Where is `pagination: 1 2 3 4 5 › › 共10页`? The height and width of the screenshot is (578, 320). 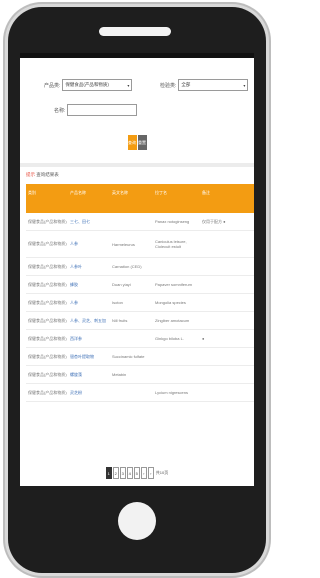
pagination: 1 2 3 4 5 › › 共10页 is located at coordinates (137, 473).